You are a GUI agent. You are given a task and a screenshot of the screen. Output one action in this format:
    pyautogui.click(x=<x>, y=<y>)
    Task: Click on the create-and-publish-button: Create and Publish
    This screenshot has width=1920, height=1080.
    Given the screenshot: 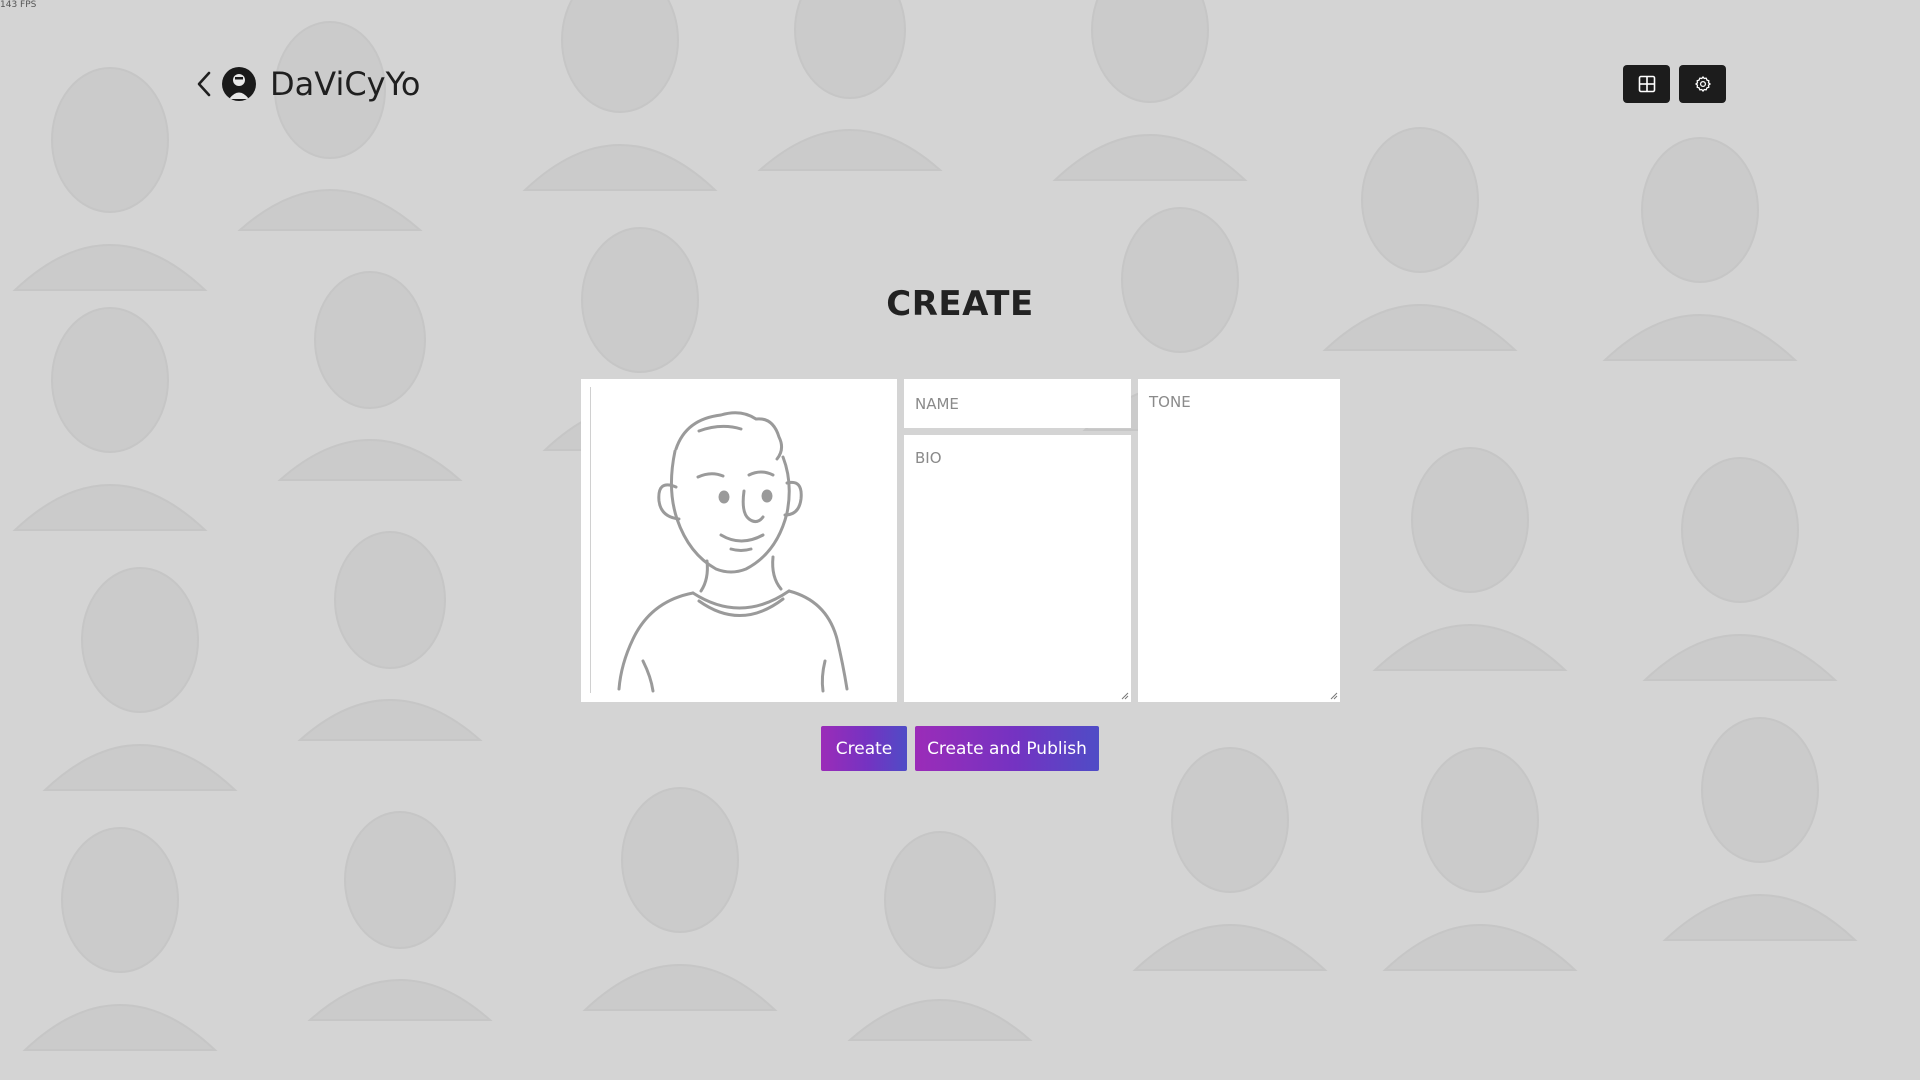 What is the action you would take?
    pyautogui.click(x=1007, y=748)
    